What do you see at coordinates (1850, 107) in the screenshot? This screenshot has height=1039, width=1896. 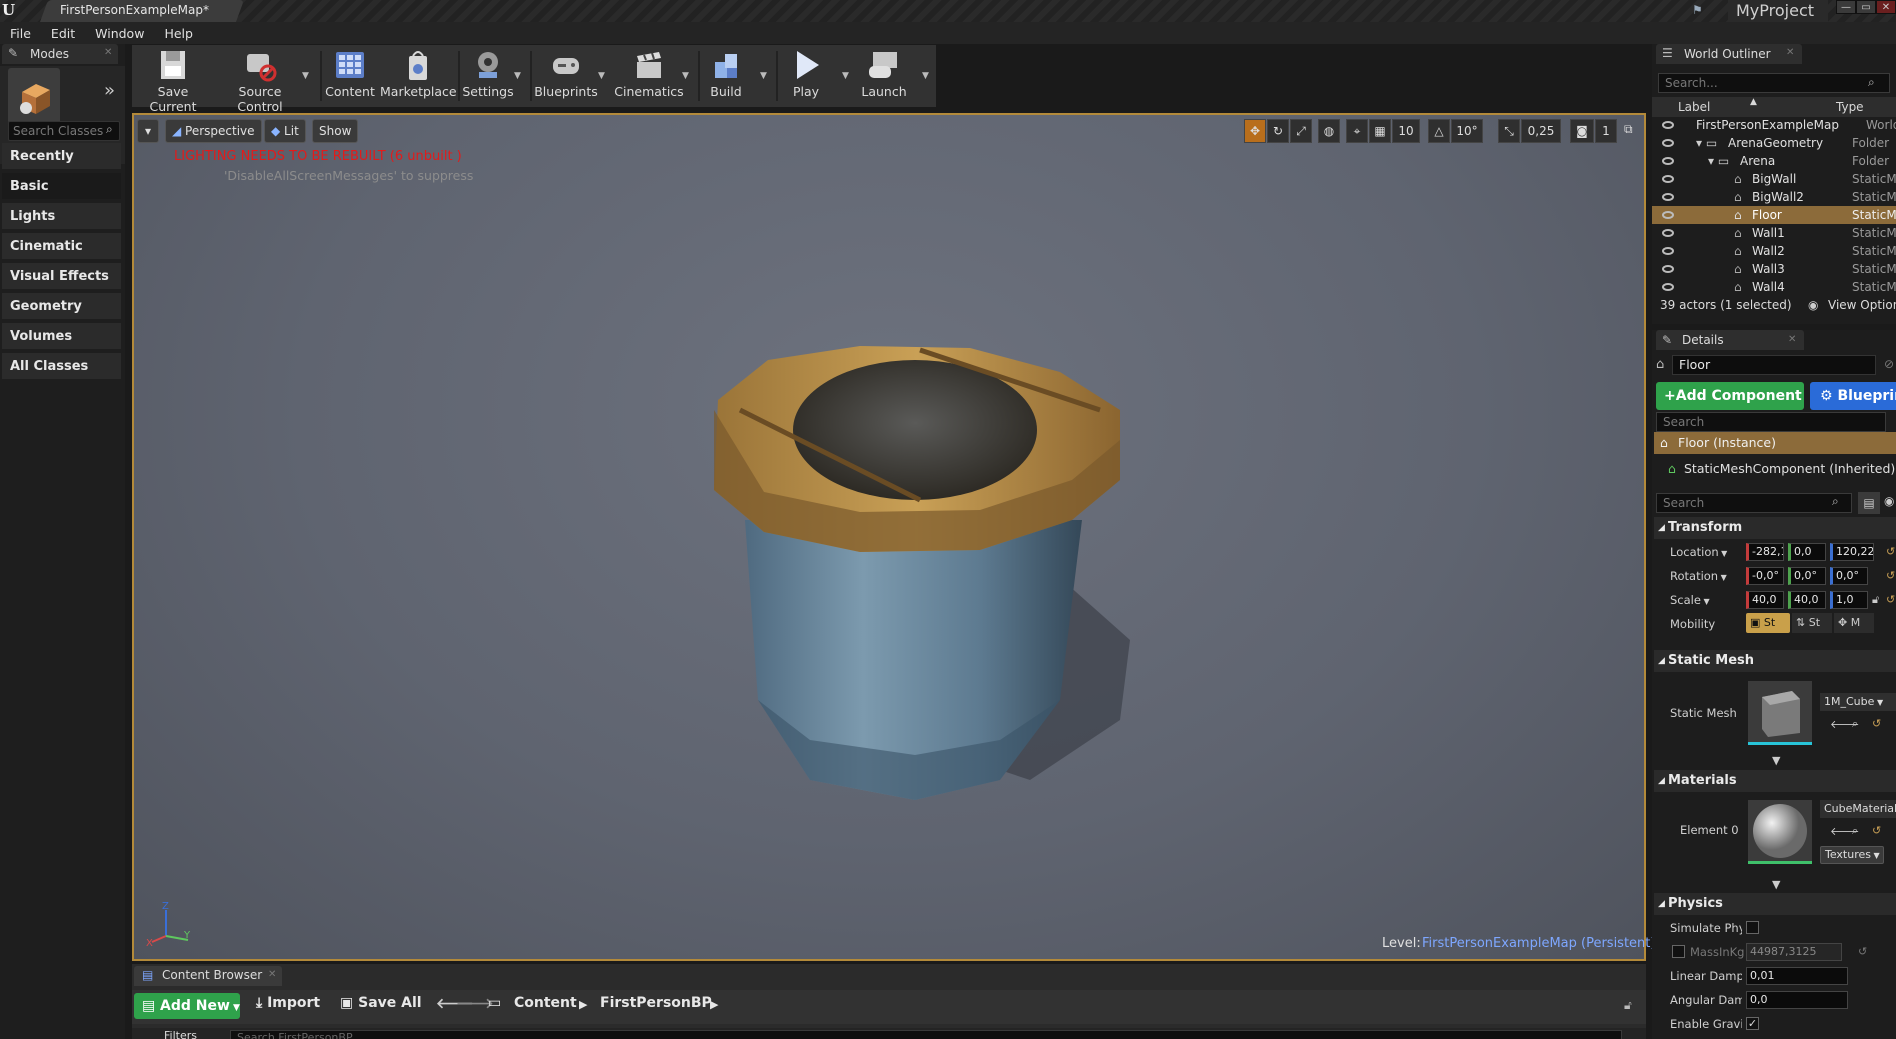 I see `column-type: Type` at bounding box center [1850, 107].